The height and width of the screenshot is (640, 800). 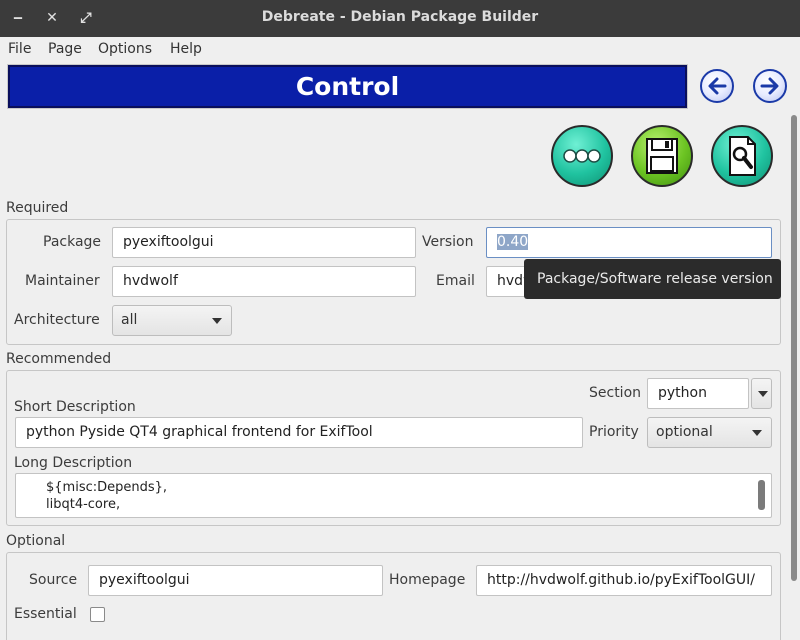 I want to click on arrow-left-icon, so click(x=717, y=86).